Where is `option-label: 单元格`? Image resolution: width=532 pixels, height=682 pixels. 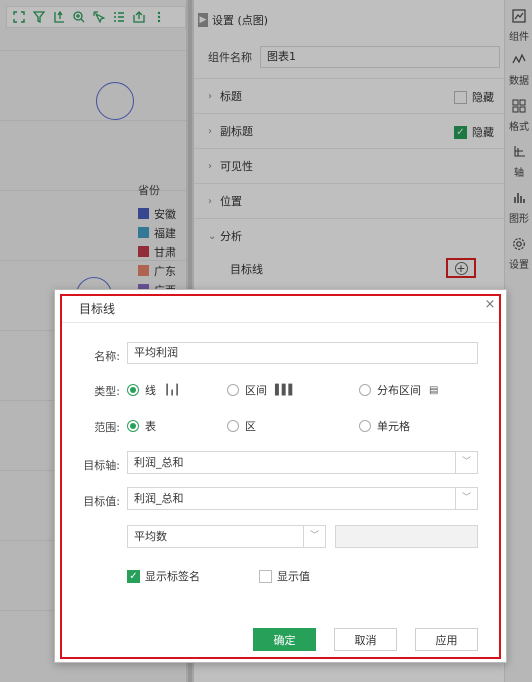
option-label: 单元格 is located at coordinates (393, 426).